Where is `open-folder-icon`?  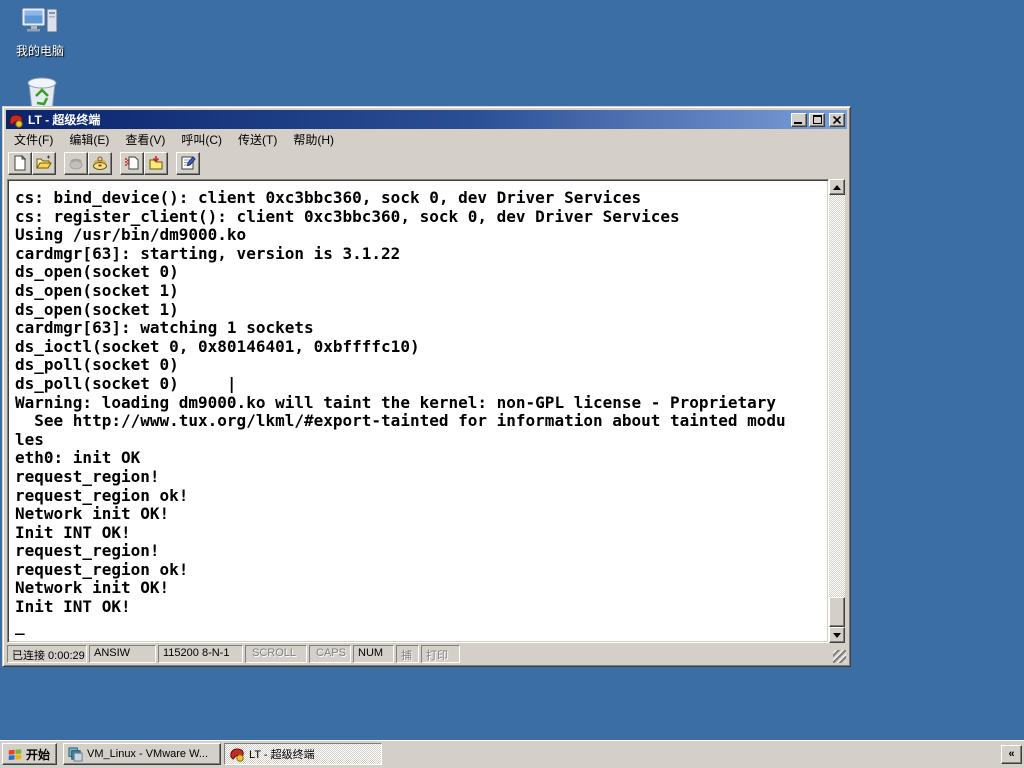
open-folder-icon is located at coordinates (44, 162).